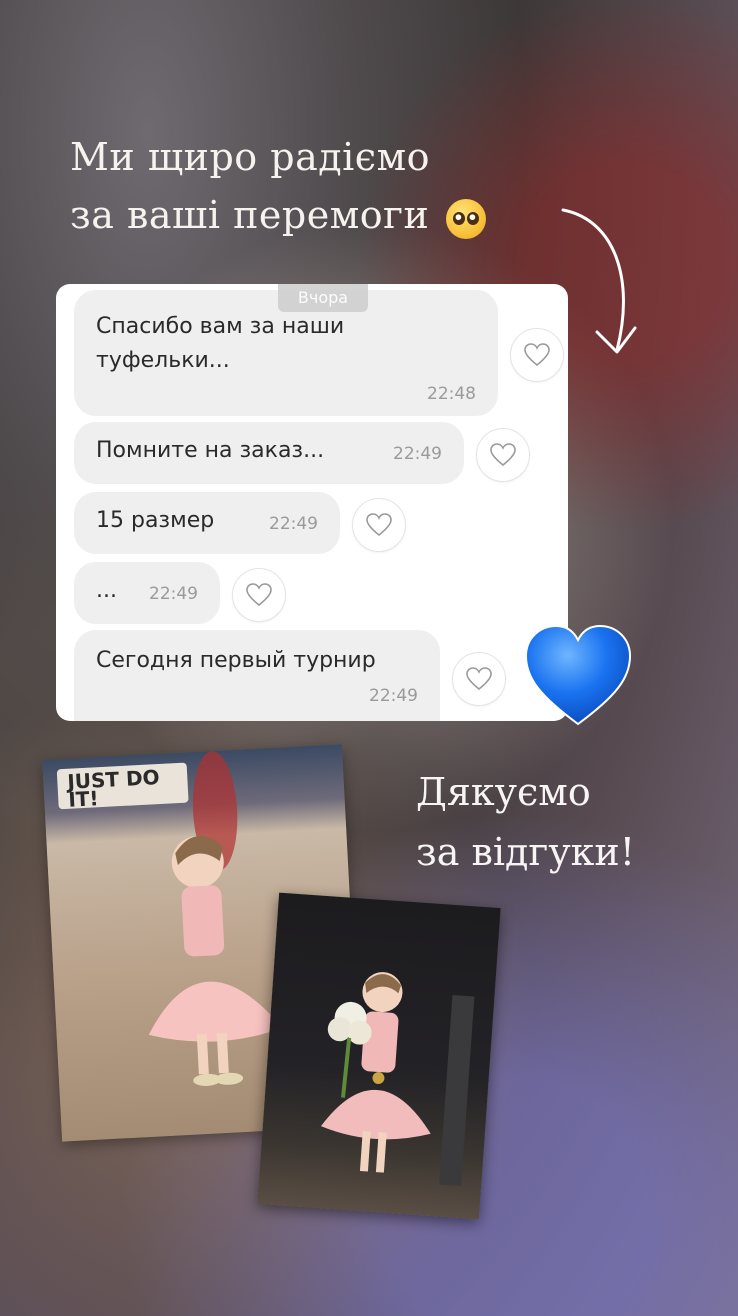 Image resolution: width=738 pixels, height=1316 pixels. I want to click on day-separator: Вчора, so click(323, 298).